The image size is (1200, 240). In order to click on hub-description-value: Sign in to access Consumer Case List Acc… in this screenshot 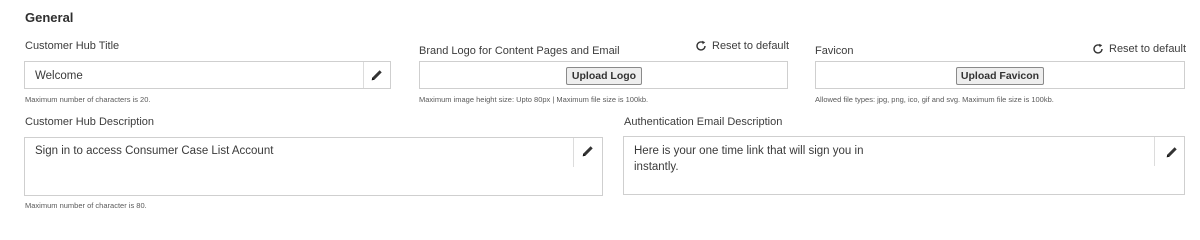, I will do `click(154, 151)`.